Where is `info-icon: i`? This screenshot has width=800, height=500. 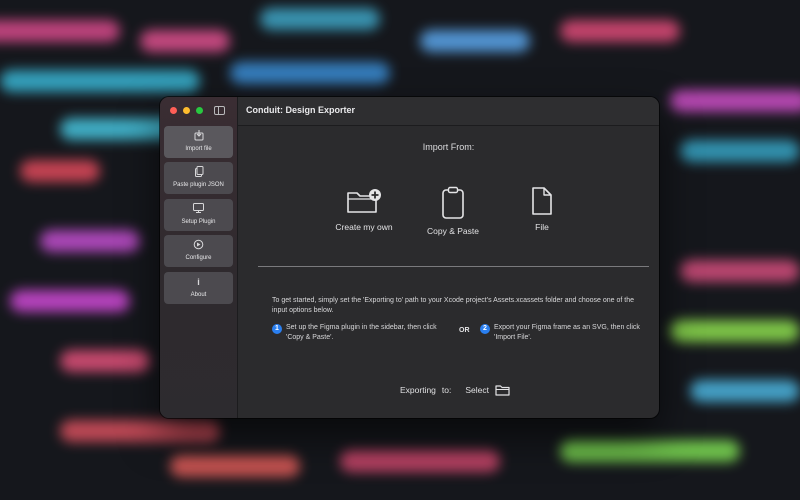 info-icon: i is located at coordinates (198, 282).